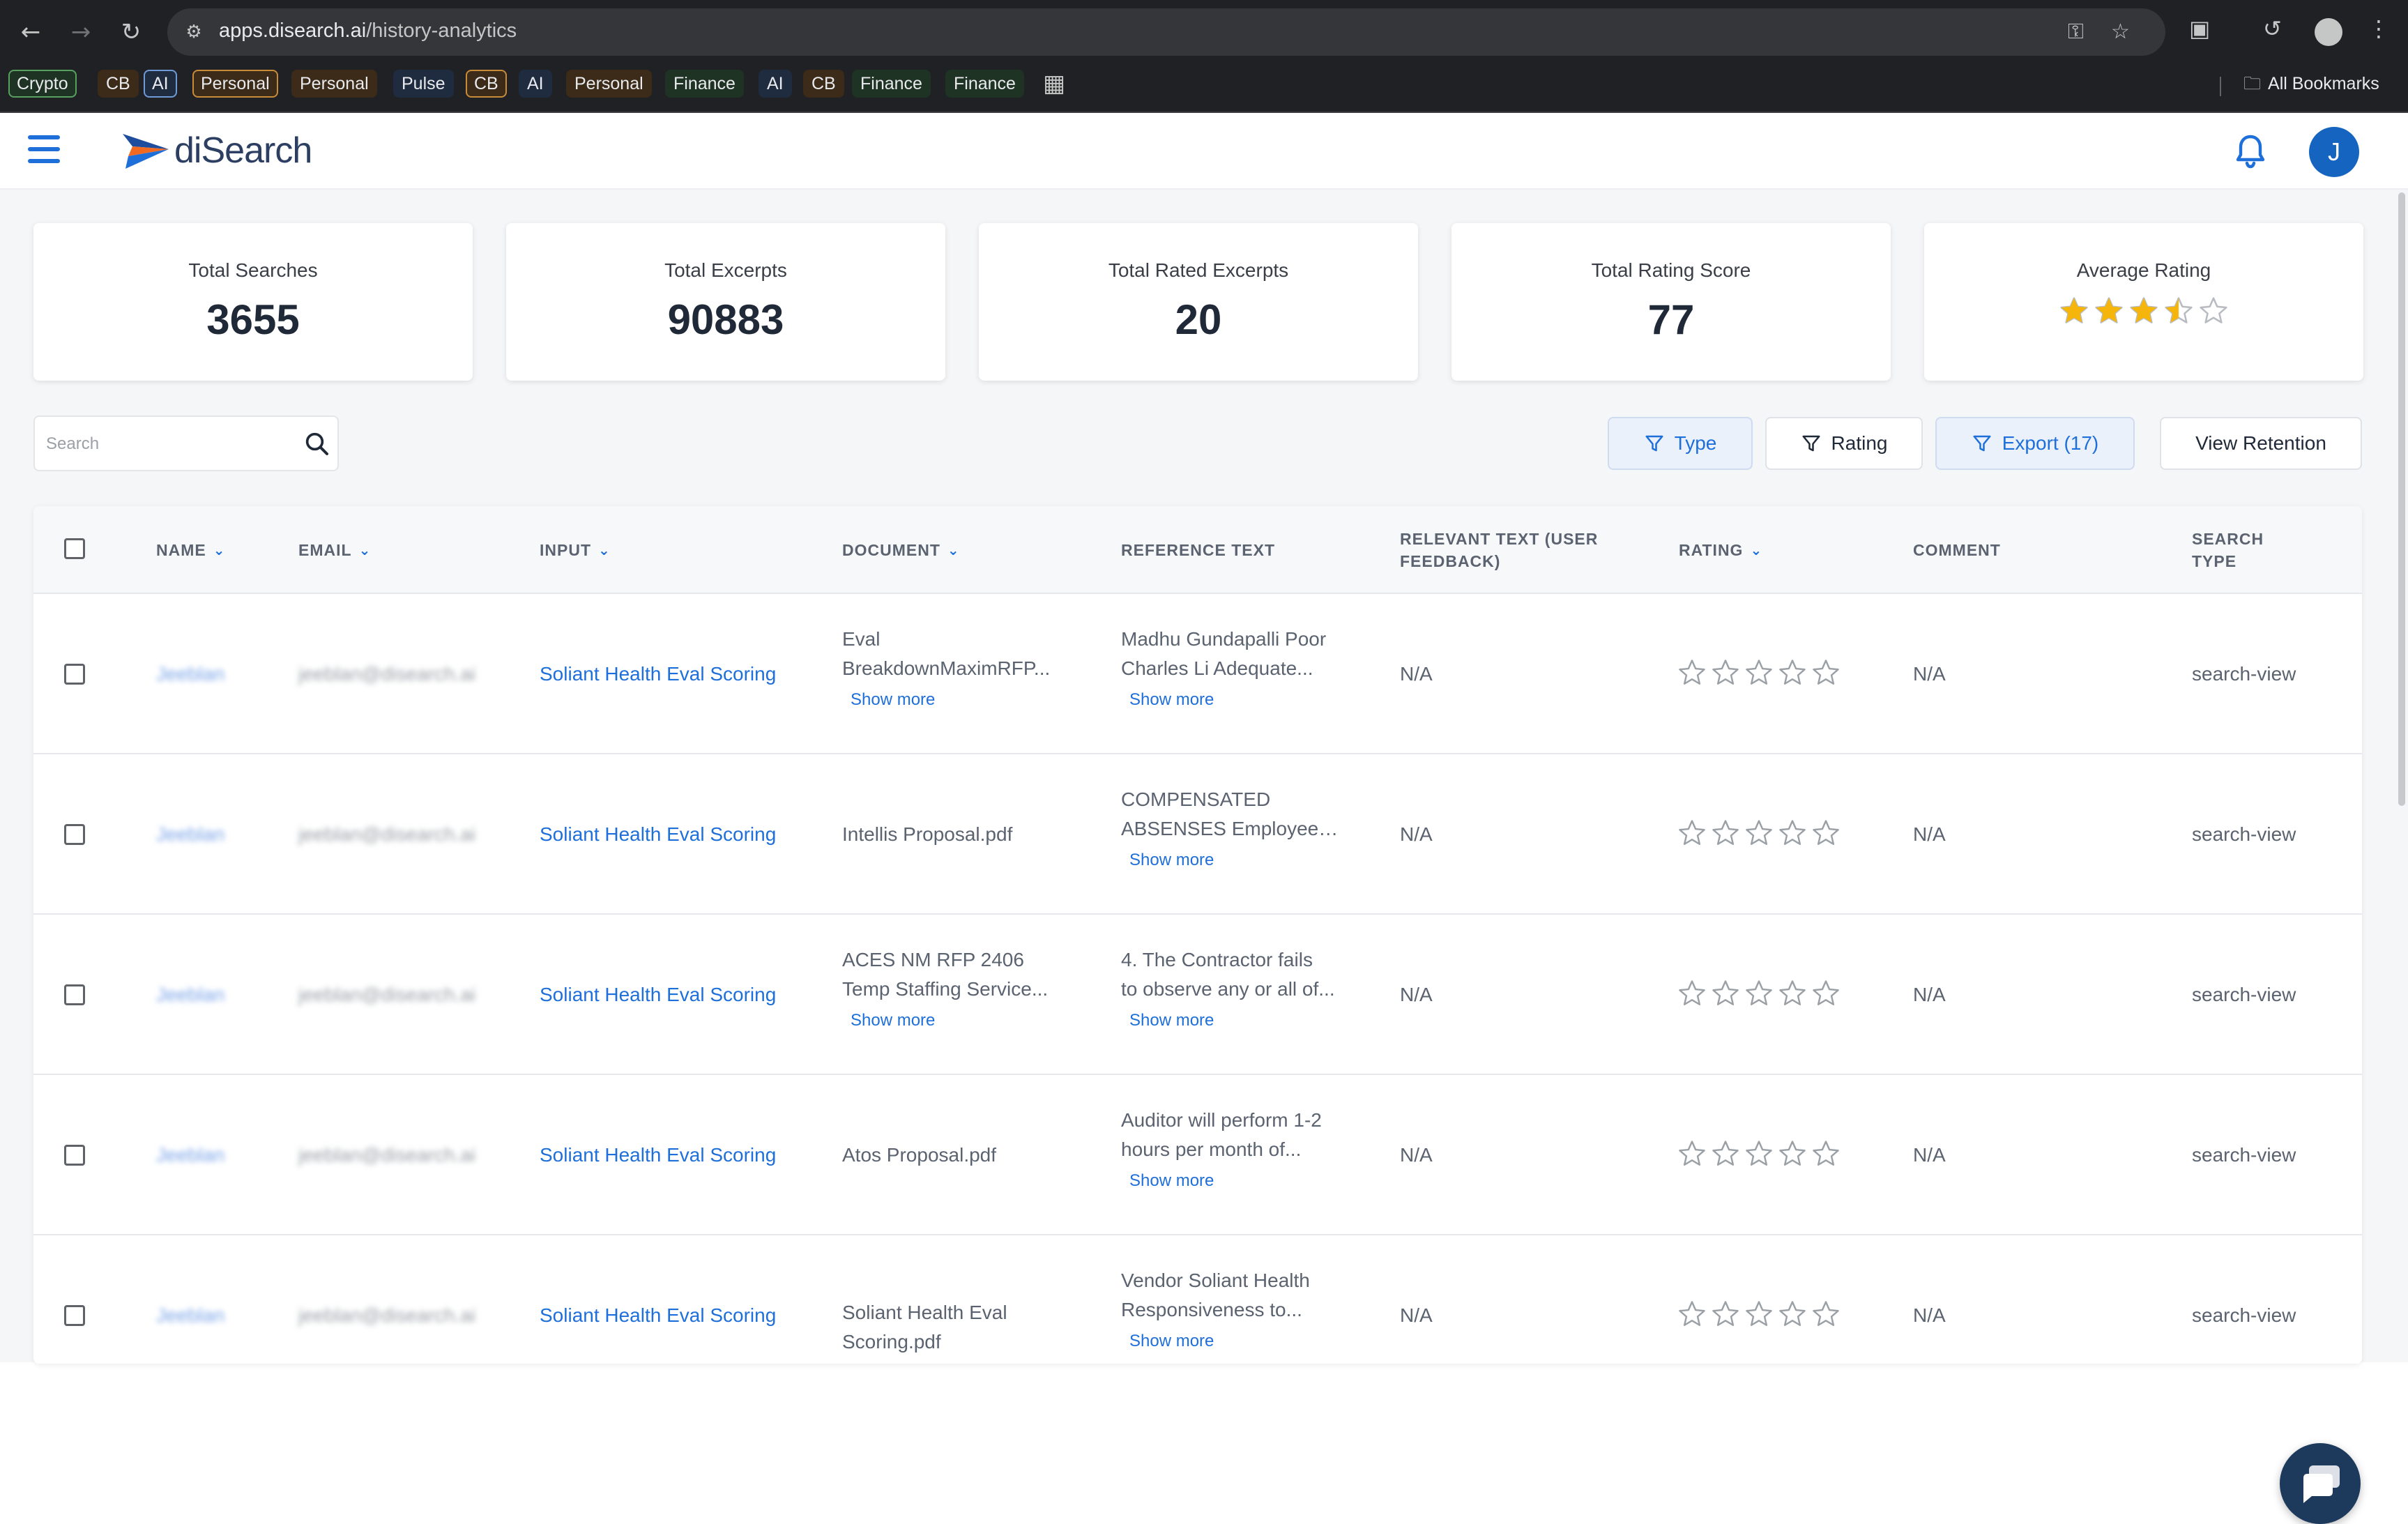 This screenshot has height=1524, width=2408. Describe the element at coordinates (1224, 639) in the screenshot. I see `reference-line: Madhu Gundapalli Poor` at that location.